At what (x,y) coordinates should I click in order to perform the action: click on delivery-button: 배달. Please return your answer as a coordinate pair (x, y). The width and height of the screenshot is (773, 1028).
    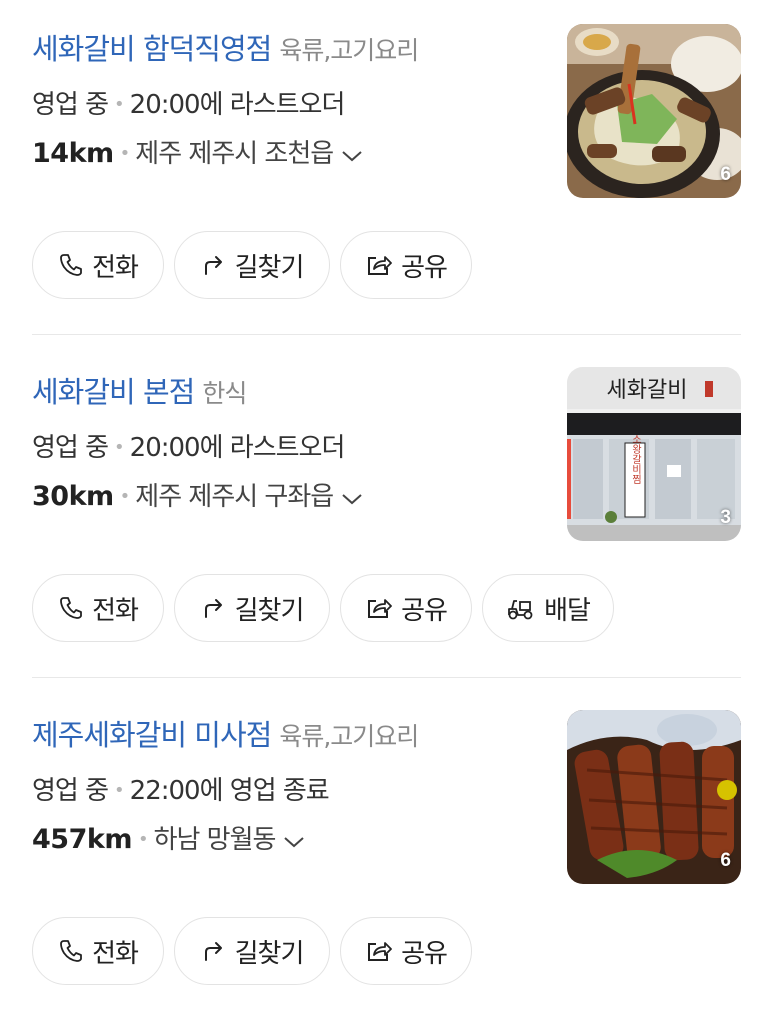
    Looking at the image, I should click on (548, 608).